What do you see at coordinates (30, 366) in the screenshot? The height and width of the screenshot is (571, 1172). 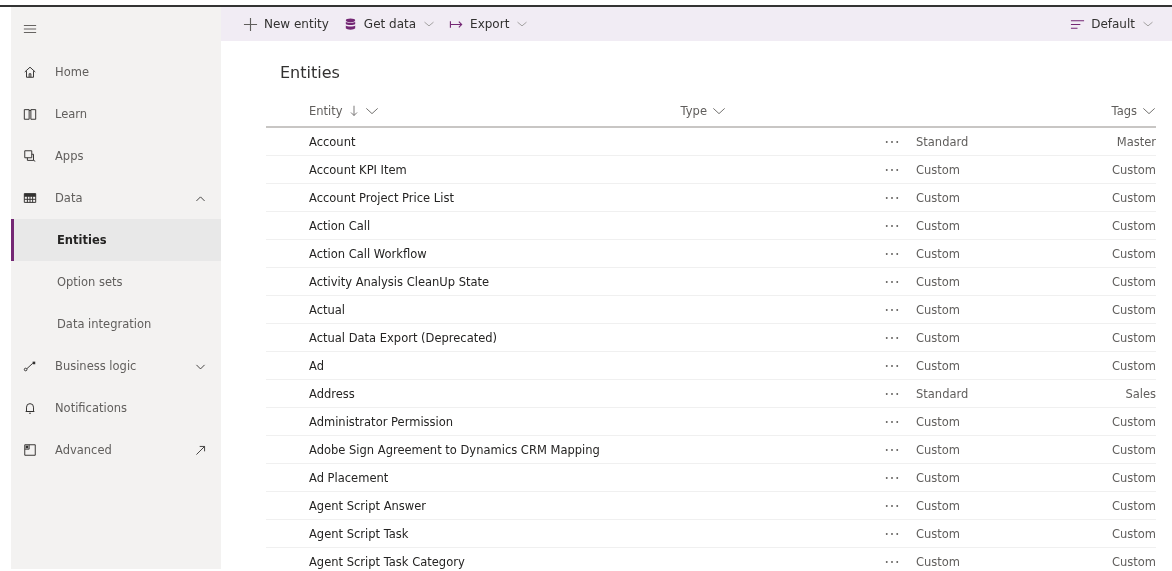 I see `flow-icon` at bounding box center [30, 366].